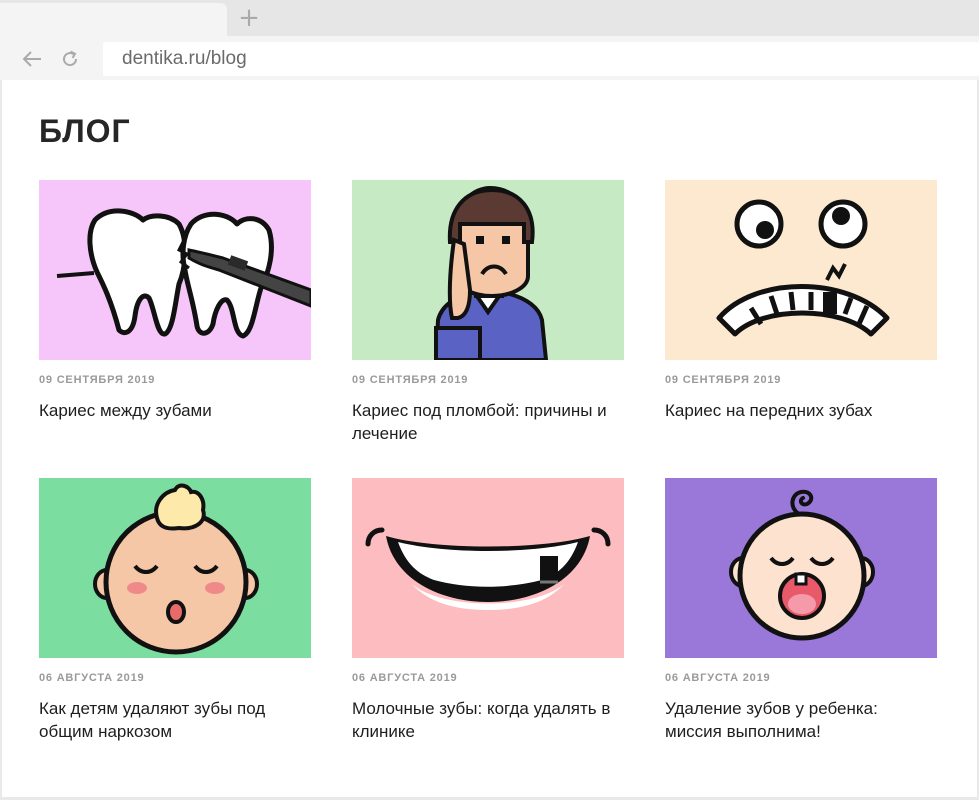  I want to click on url-text: dentika.ru/blog, so click(184, 58).